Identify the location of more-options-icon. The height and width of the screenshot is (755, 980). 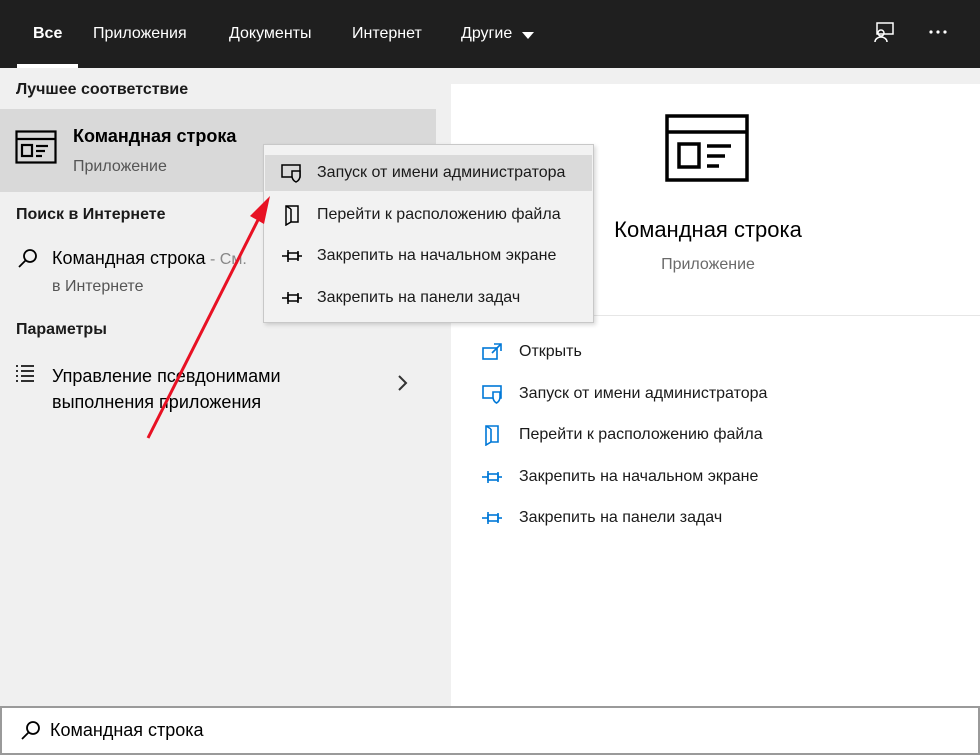
(938, 32).